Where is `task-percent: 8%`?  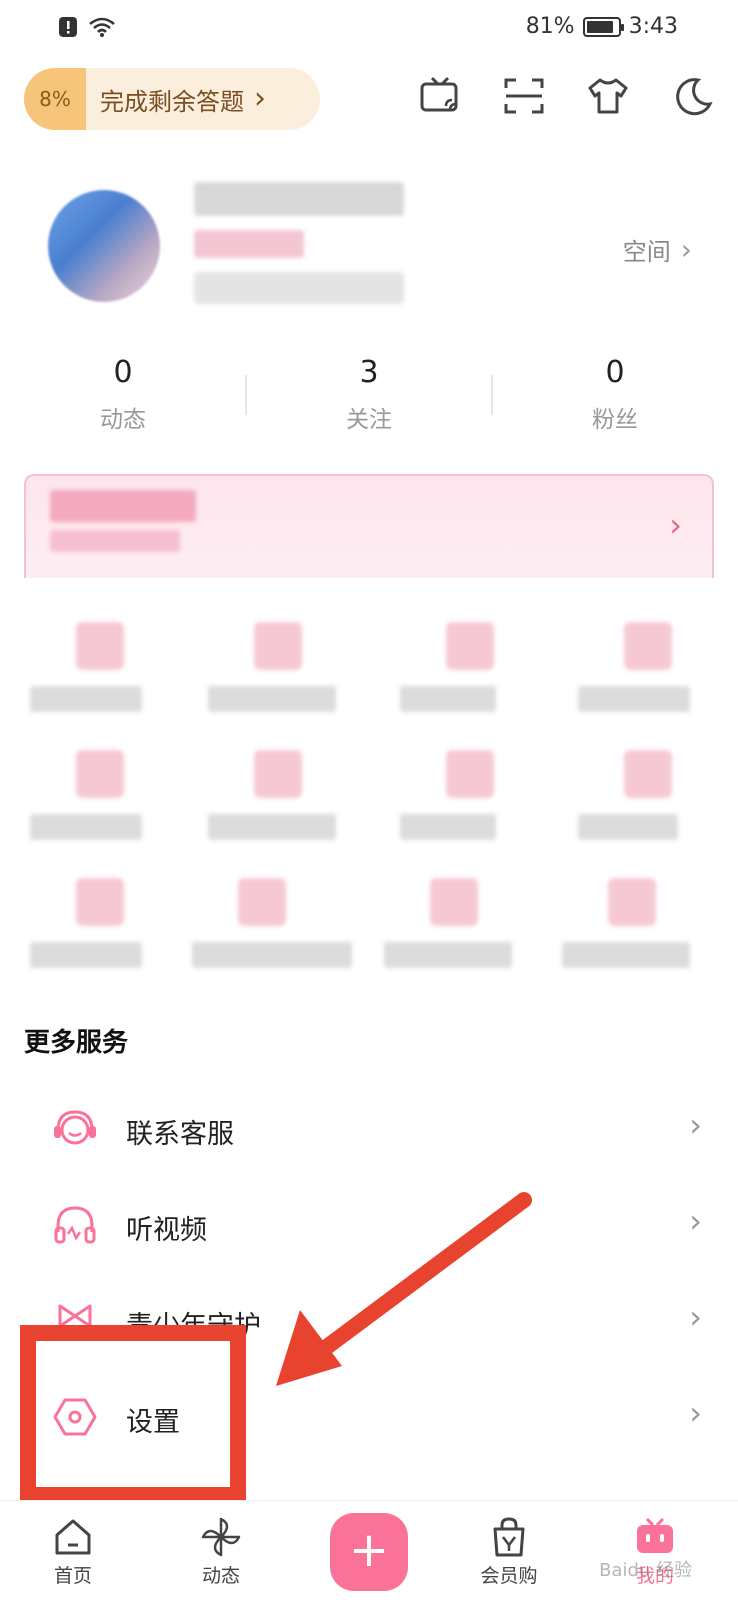
task-percent: 8% is located at coordinates (55, 99).